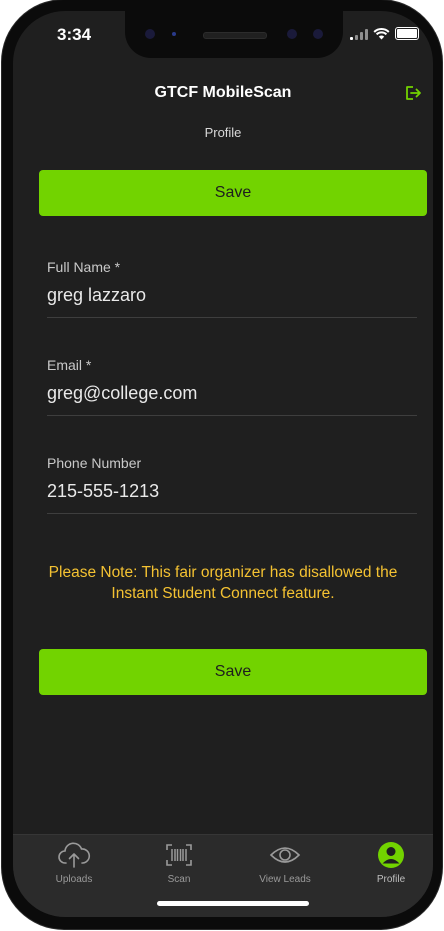 The width and height of the screenshot is (444, 931). I want to click on signal-icon, so click(359, 34).